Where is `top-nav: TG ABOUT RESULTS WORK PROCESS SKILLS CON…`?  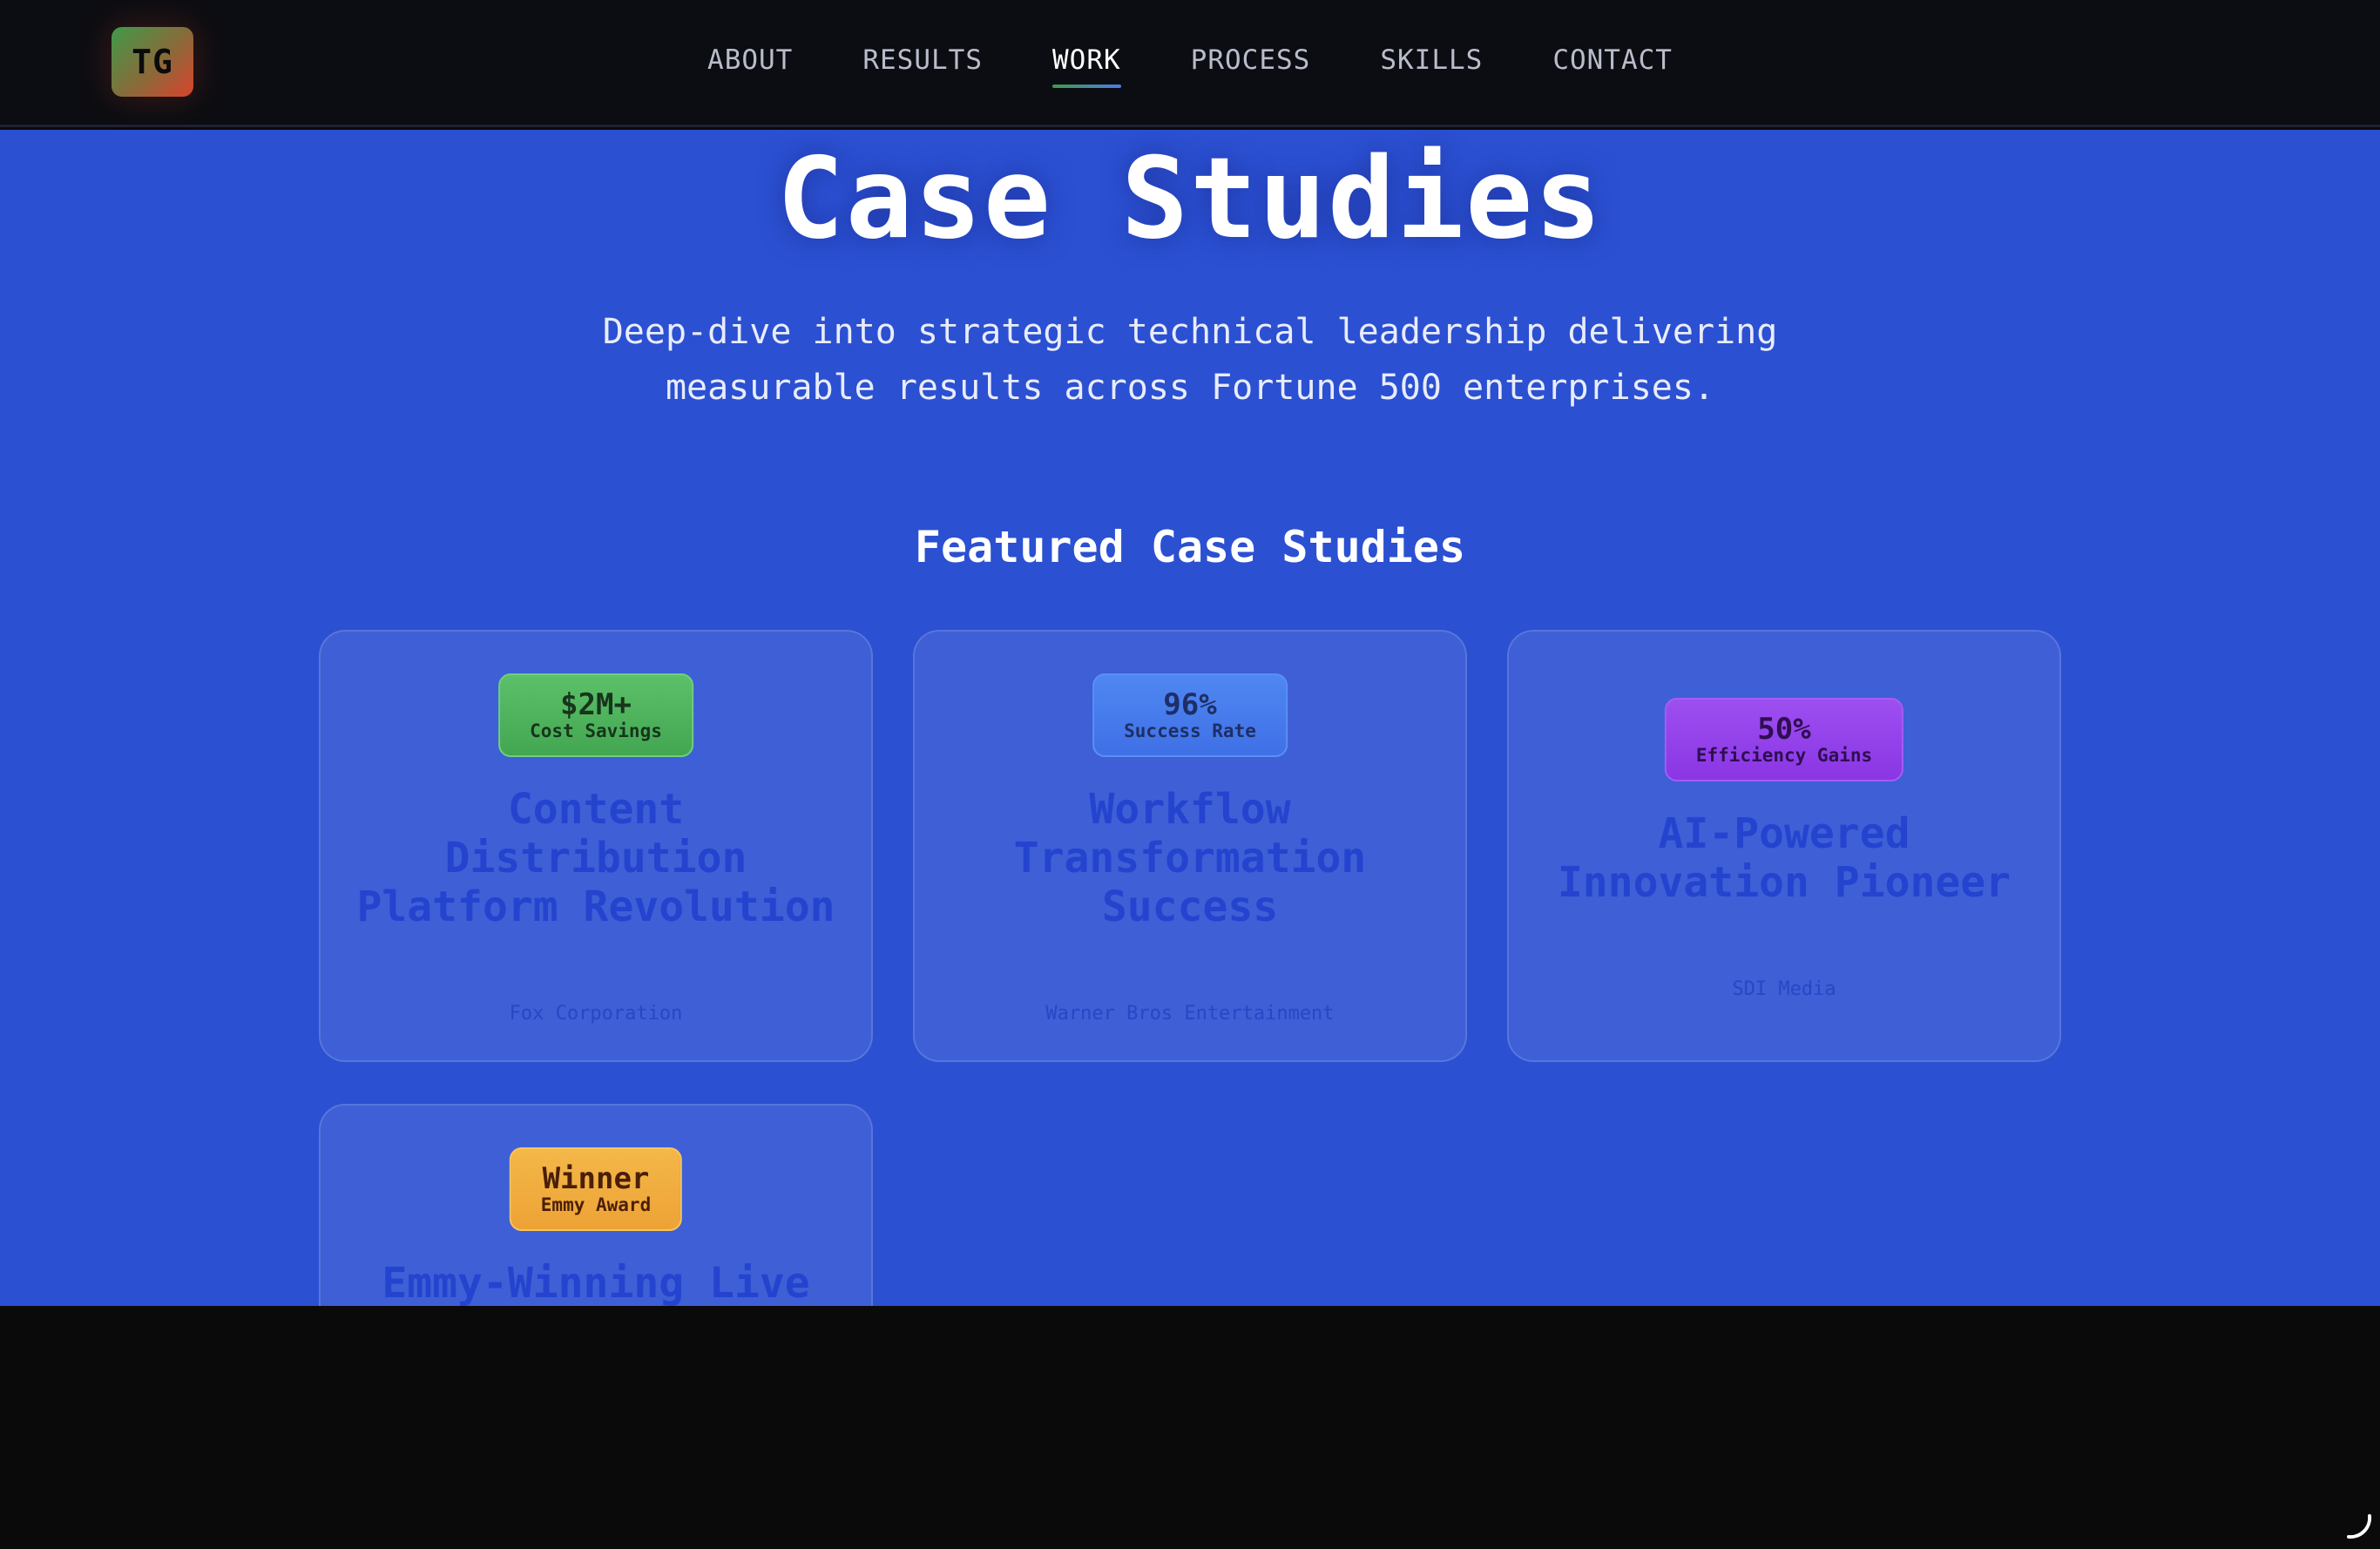
top-nav: TG ABOUT RESULTS WORK PROCESS SKILLS CON… is located at coordinates (1190, 63).